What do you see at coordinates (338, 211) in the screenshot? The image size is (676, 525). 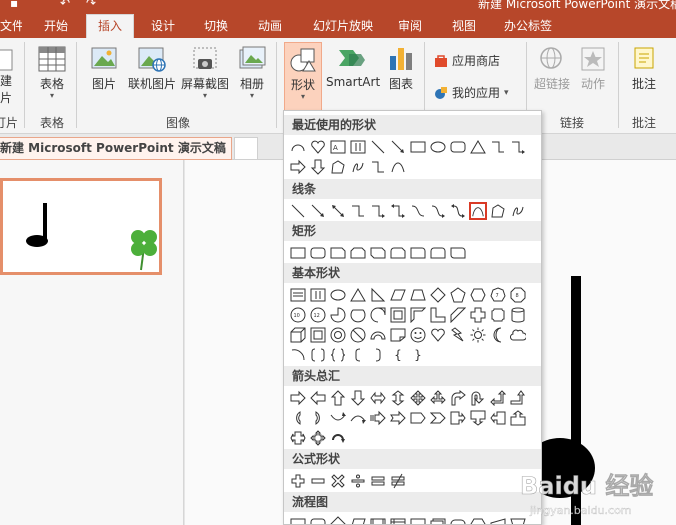 I see `double-arrow-line-icon` at bounding box center [338, 211].